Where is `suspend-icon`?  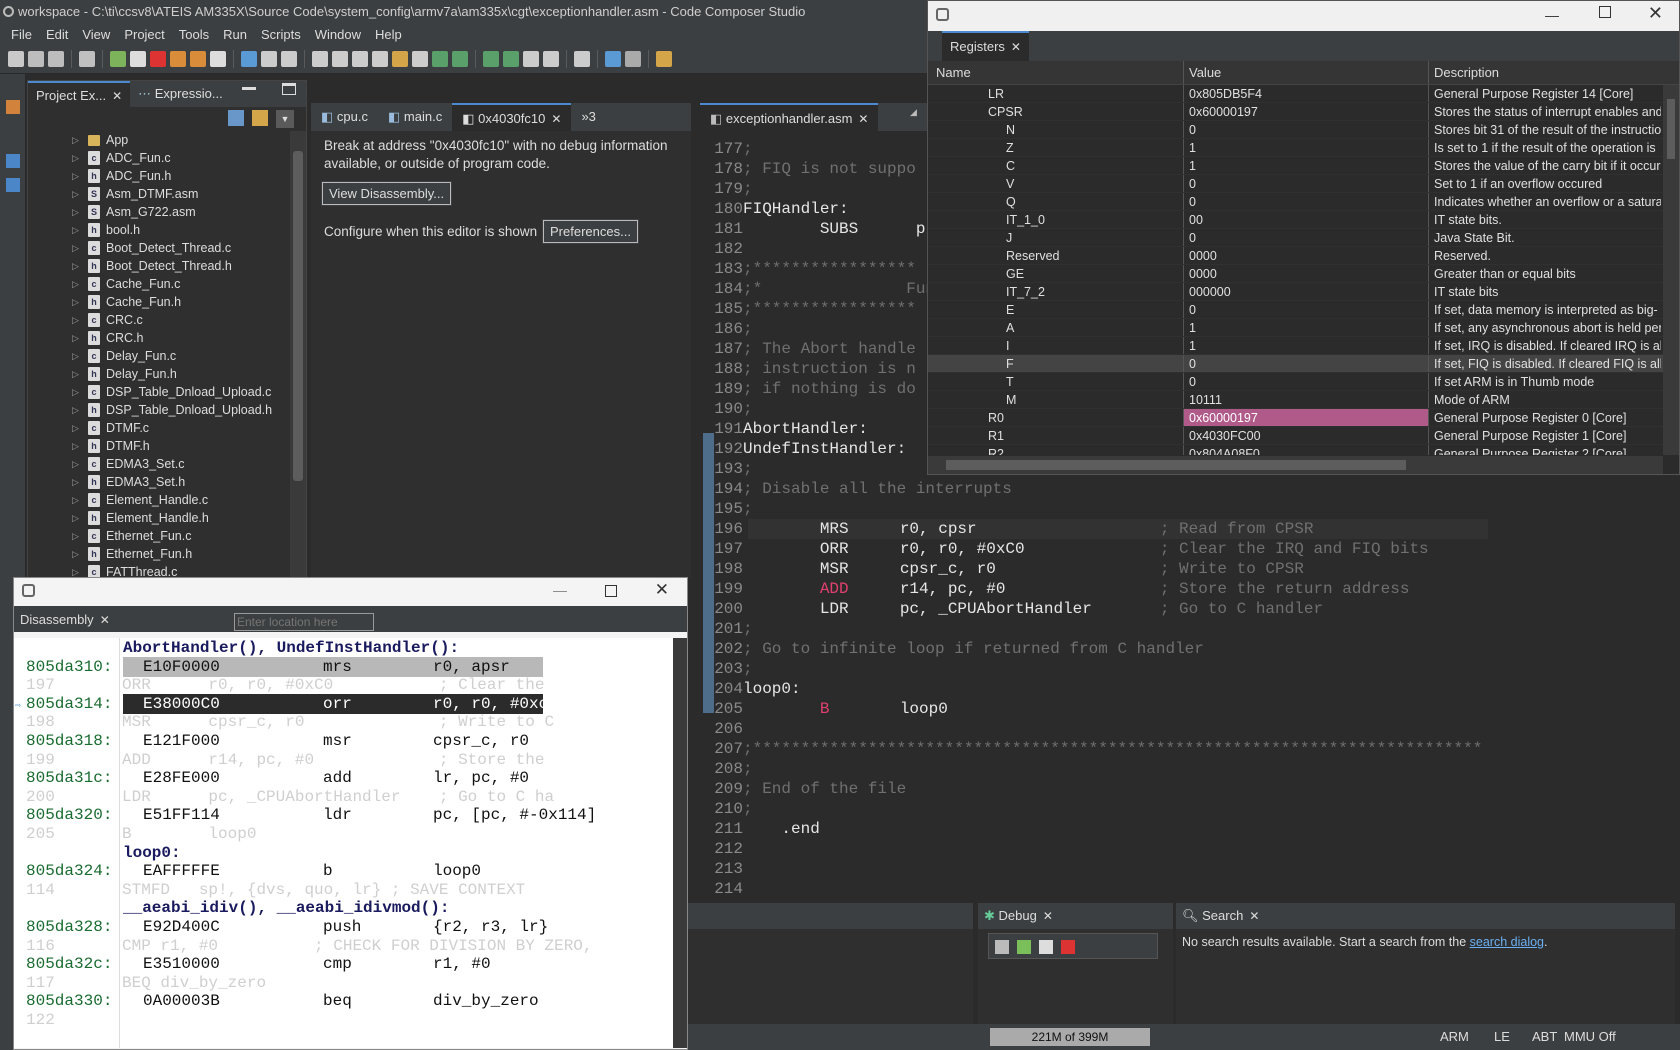
suspend-icon is located at coordinates (1046, 947).